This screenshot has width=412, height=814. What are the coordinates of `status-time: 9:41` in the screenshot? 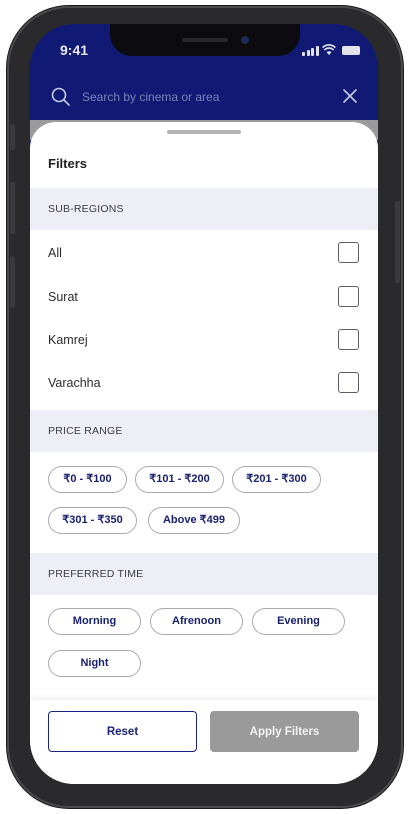 It's located at (74, 50).